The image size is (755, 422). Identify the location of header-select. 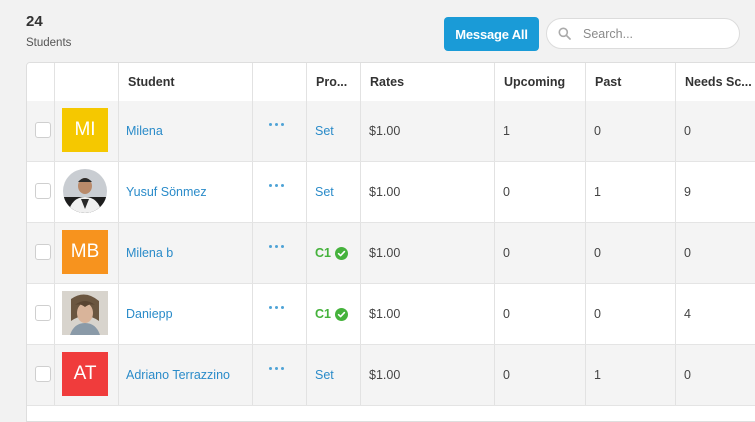
(41, 82).